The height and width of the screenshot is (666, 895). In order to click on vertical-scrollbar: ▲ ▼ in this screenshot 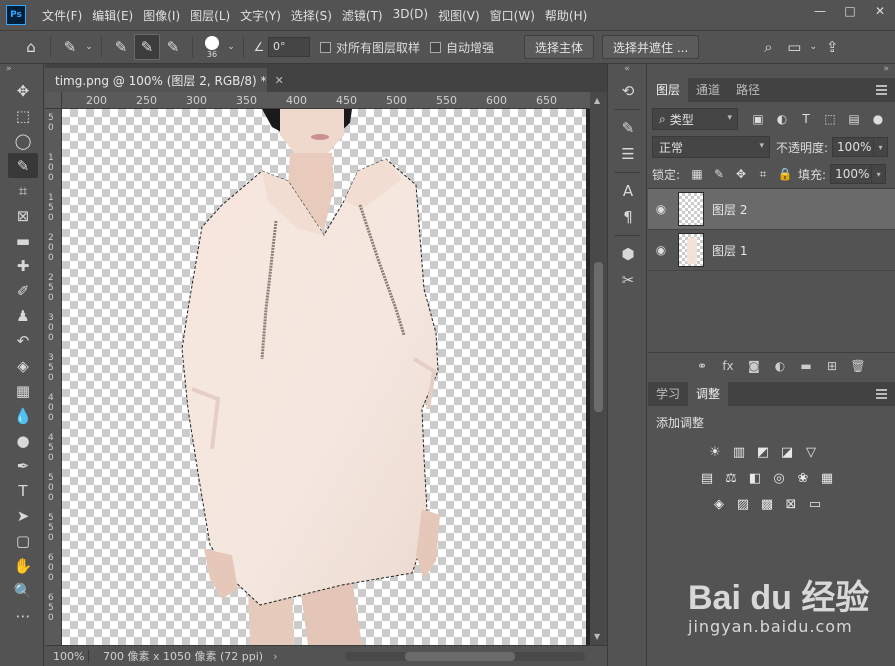, I will do `click(598, 368)`.